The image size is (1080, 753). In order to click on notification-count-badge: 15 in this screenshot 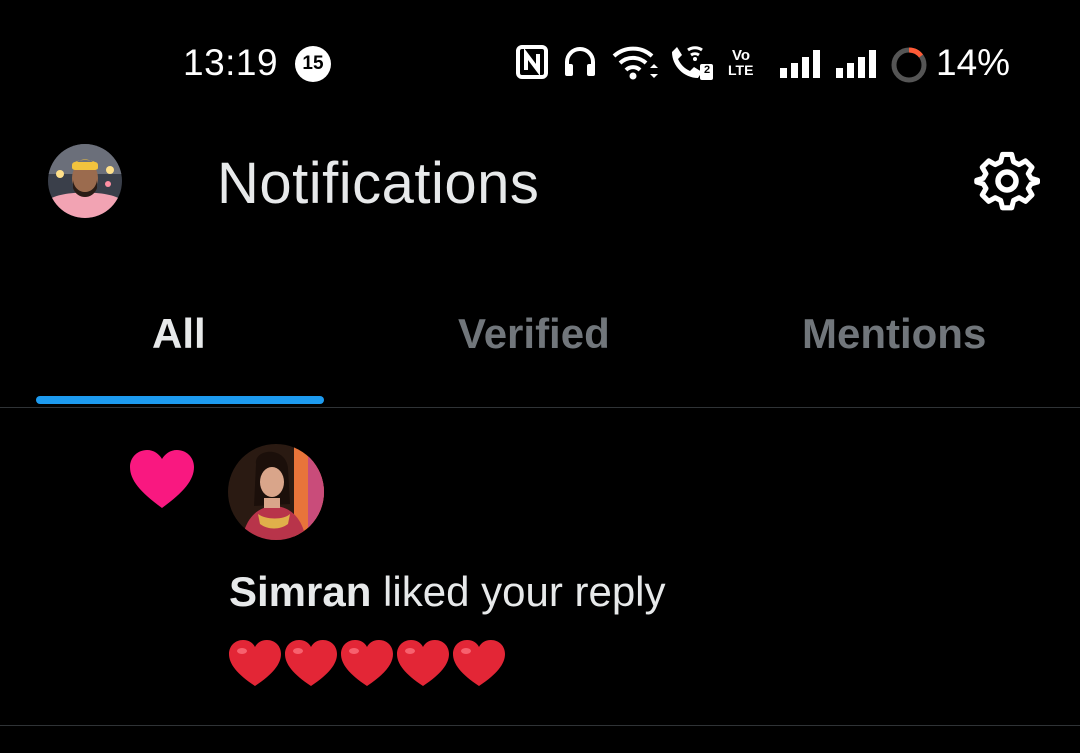, I will do `click(313, 64)`.